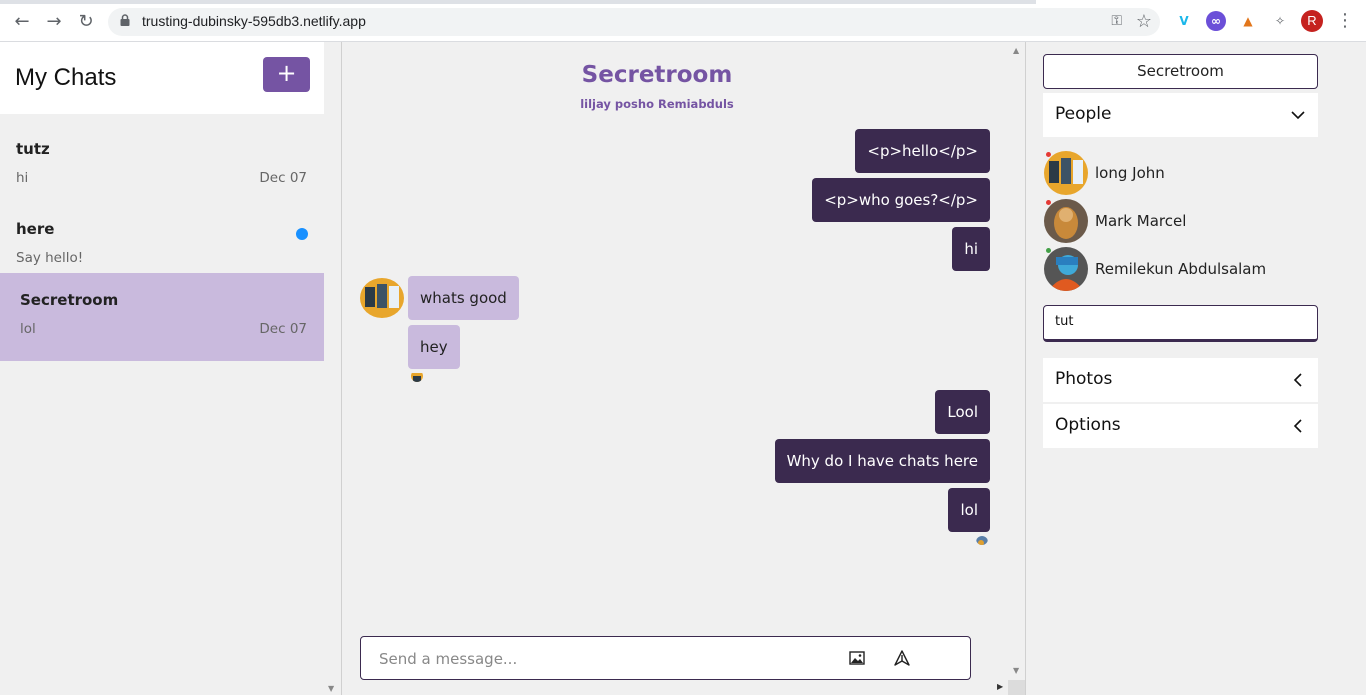 The width and height of the screenshot is (1366, 695). I want to click on puzzle-extensions-icon: ✧, so click(1280, 21).